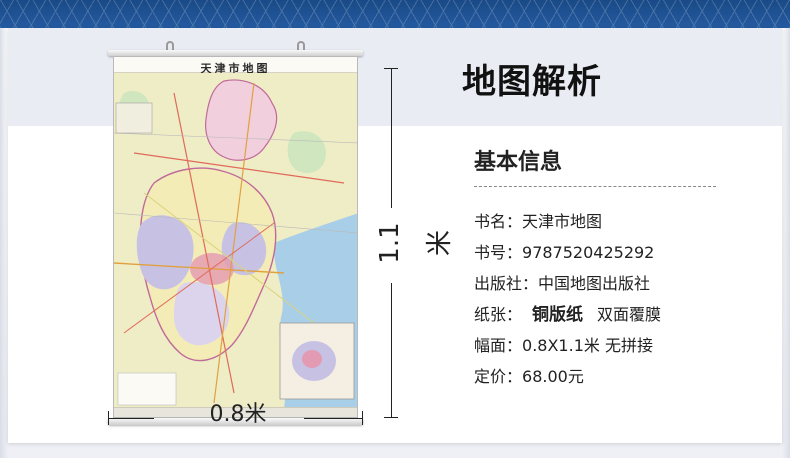 This screenshot has width=790, height=458. I want to click on height-line-top, so click(391, 138).